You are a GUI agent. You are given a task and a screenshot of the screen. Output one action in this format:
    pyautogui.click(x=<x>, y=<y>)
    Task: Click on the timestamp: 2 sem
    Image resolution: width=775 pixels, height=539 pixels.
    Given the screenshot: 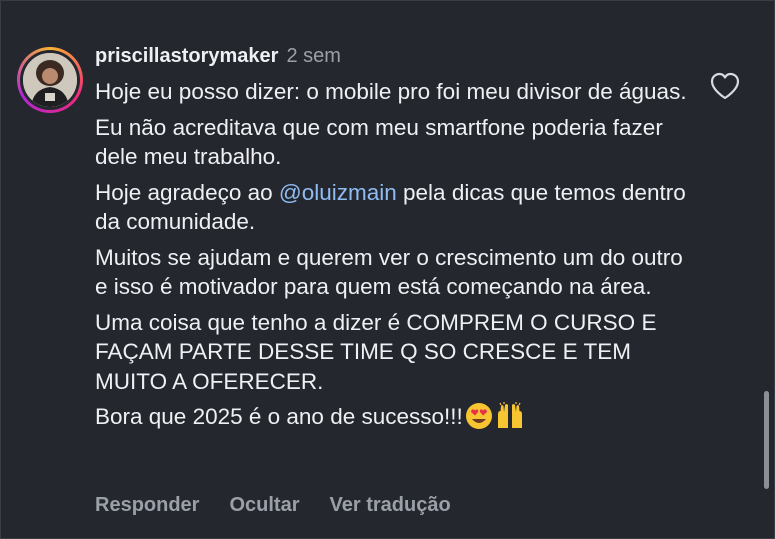 What is the action you would take?
    pyautogui.click(x=313, y=56)
    